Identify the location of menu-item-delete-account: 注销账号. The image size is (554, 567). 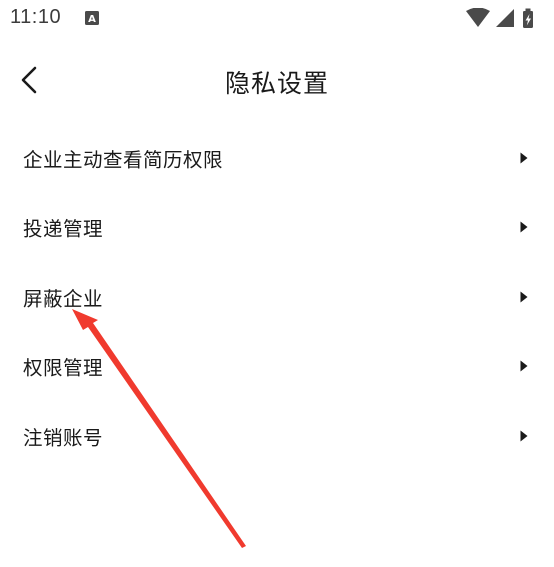
(277, 436).